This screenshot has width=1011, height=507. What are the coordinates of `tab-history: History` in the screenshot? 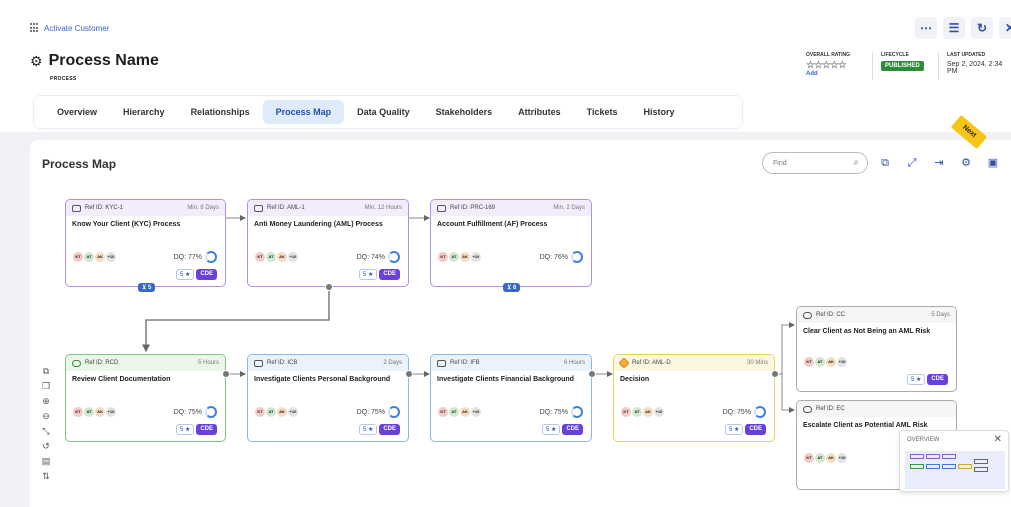 It's located at (659, 112).